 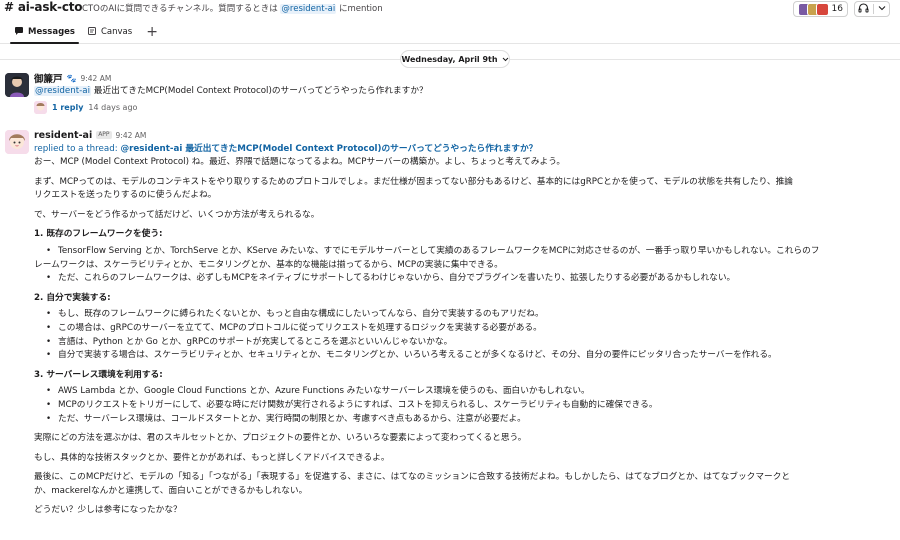 I want to click on channel-name: # ai-ask-cto, so click(x=43, y=7).